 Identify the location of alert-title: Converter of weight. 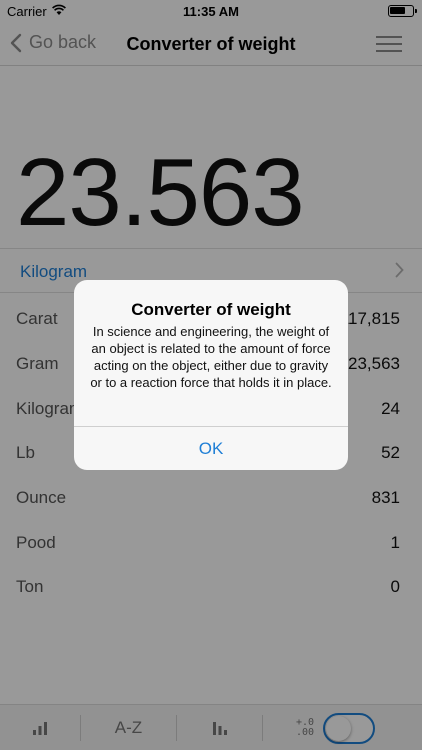
(211, 309).